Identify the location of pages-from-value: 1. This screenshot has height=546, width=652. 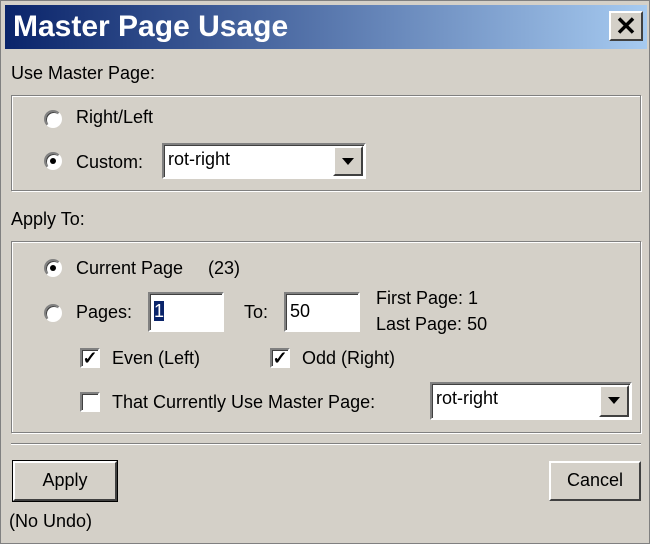
(159, 311).